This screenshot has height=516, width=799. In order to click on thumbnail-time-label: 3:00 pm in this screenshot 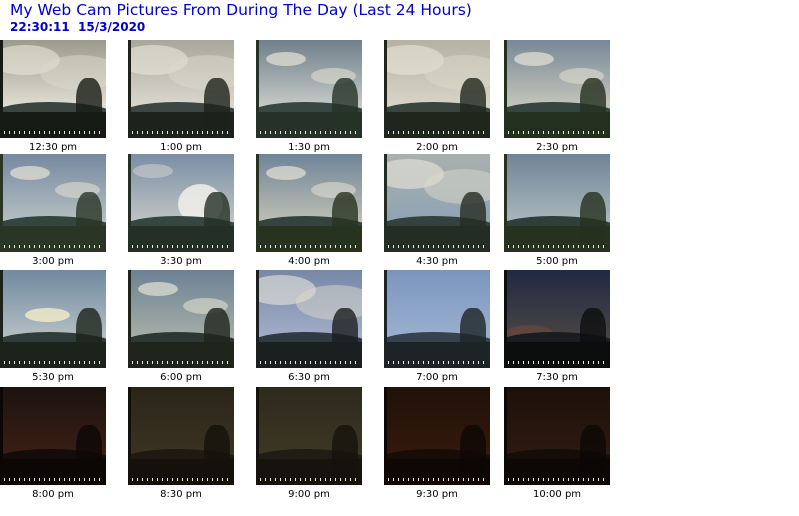, I will do `click(53, 261)`.